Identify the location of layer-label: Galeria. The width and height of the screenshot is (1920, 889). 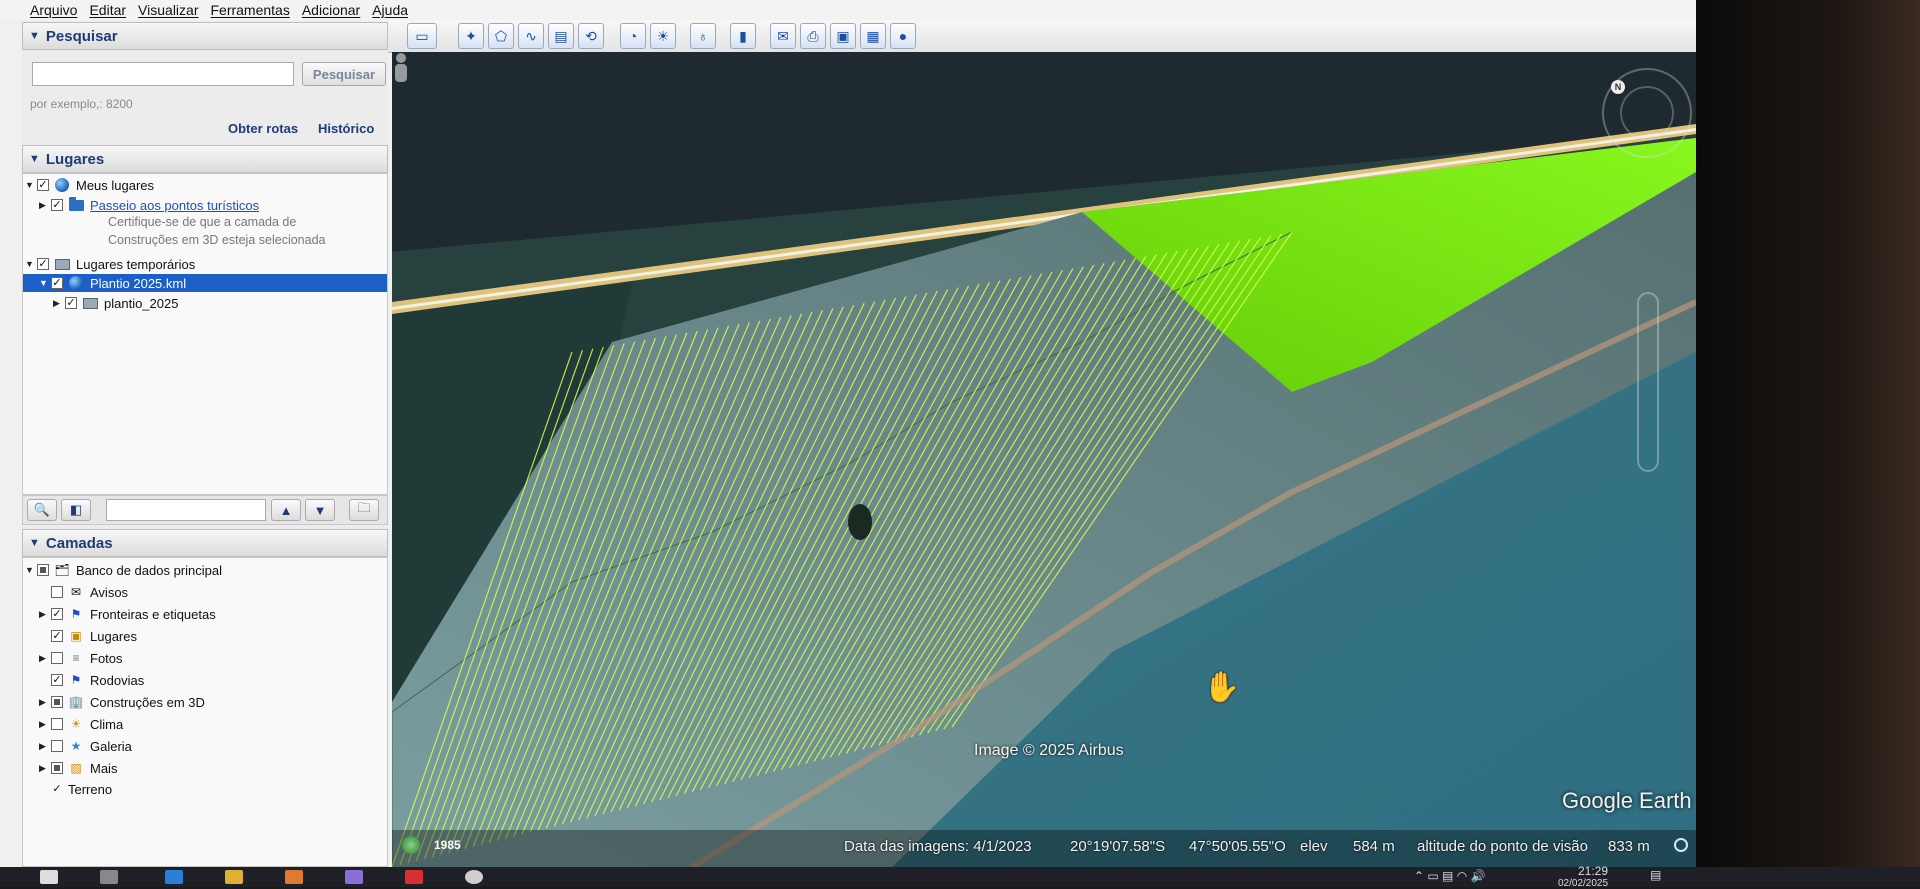
(111, 746).